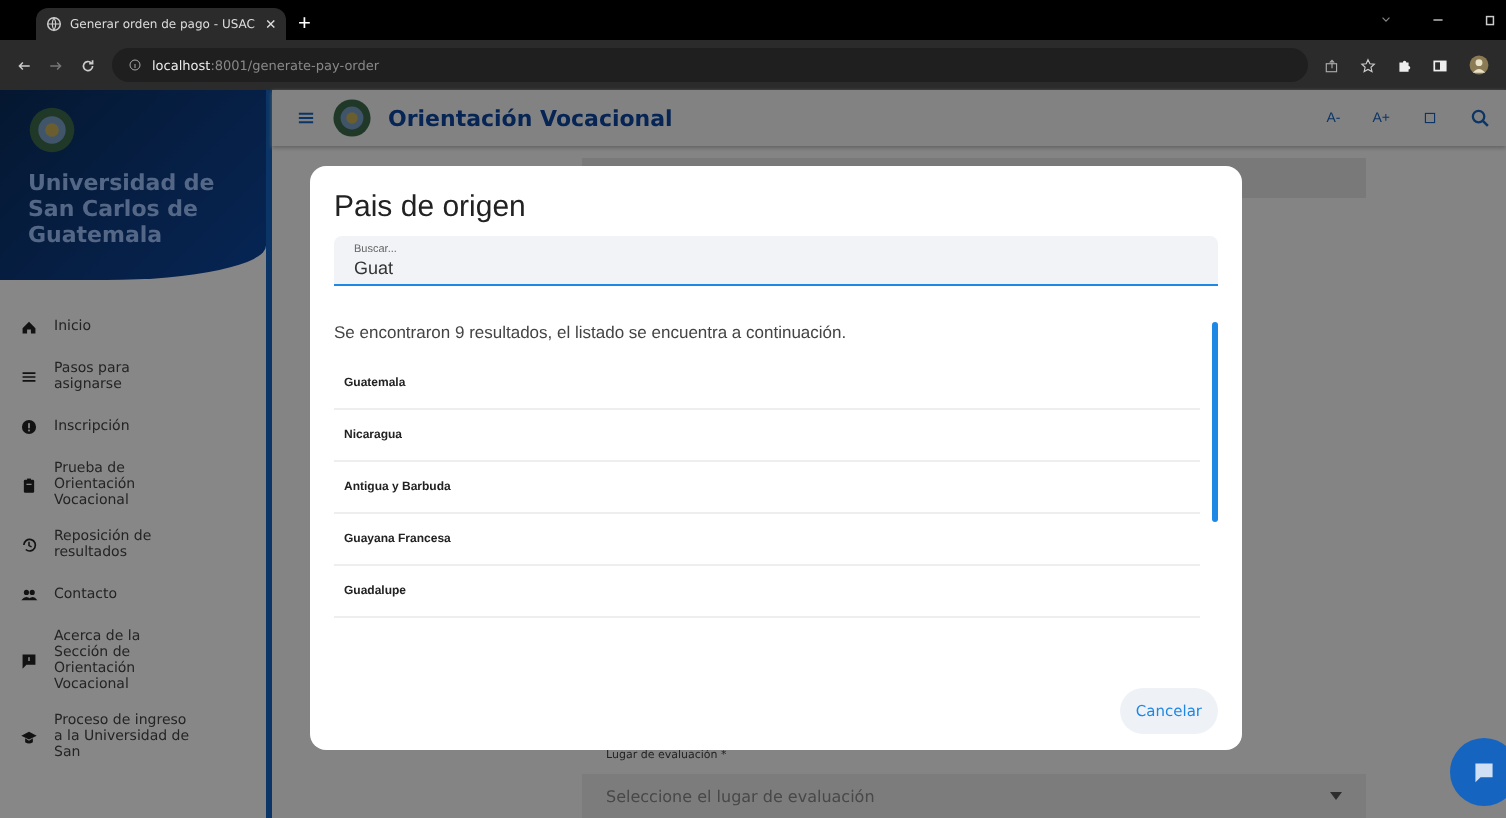 This screenshot has width=1506, height=818. I want to click on avatar-icon, so click(1479, 65).